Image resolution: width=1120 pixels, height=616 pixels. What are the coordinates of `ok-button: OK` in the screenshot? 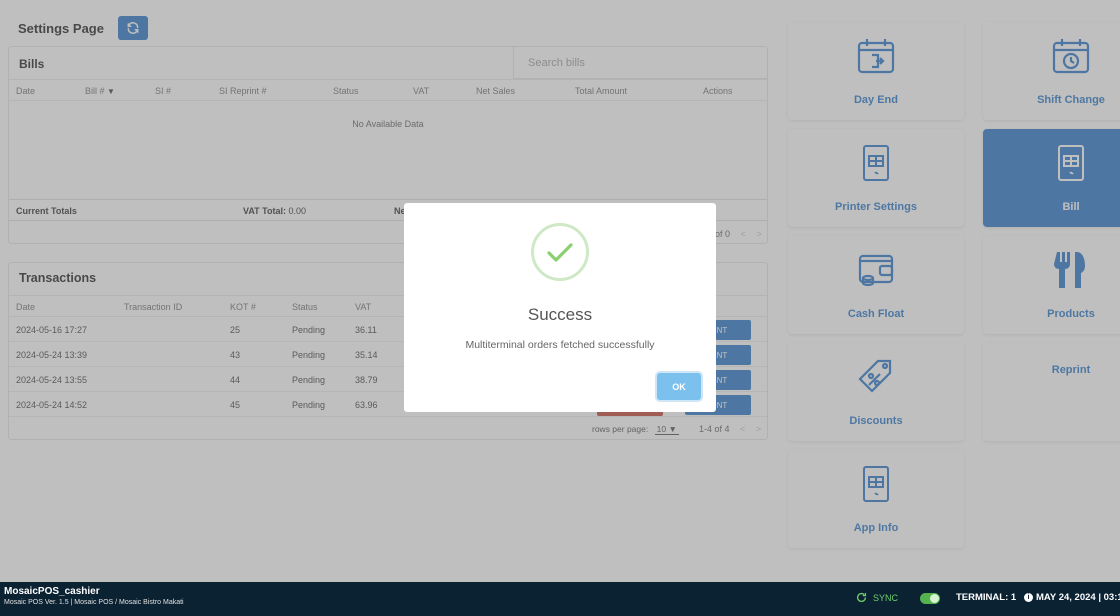 It's located at (679, 386).